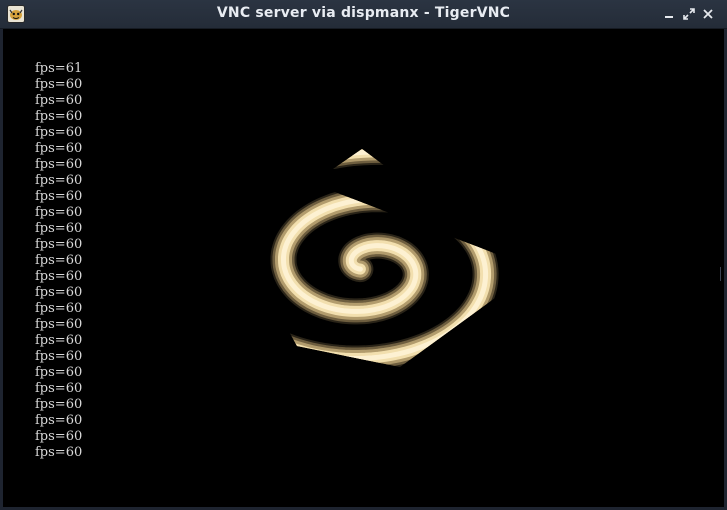 The width and height of the screenshot is (727, 510). What do you see at coordinates (722, 274) in the screenshot?
I see `window-edge-handle` at bounding box center [722, 274].